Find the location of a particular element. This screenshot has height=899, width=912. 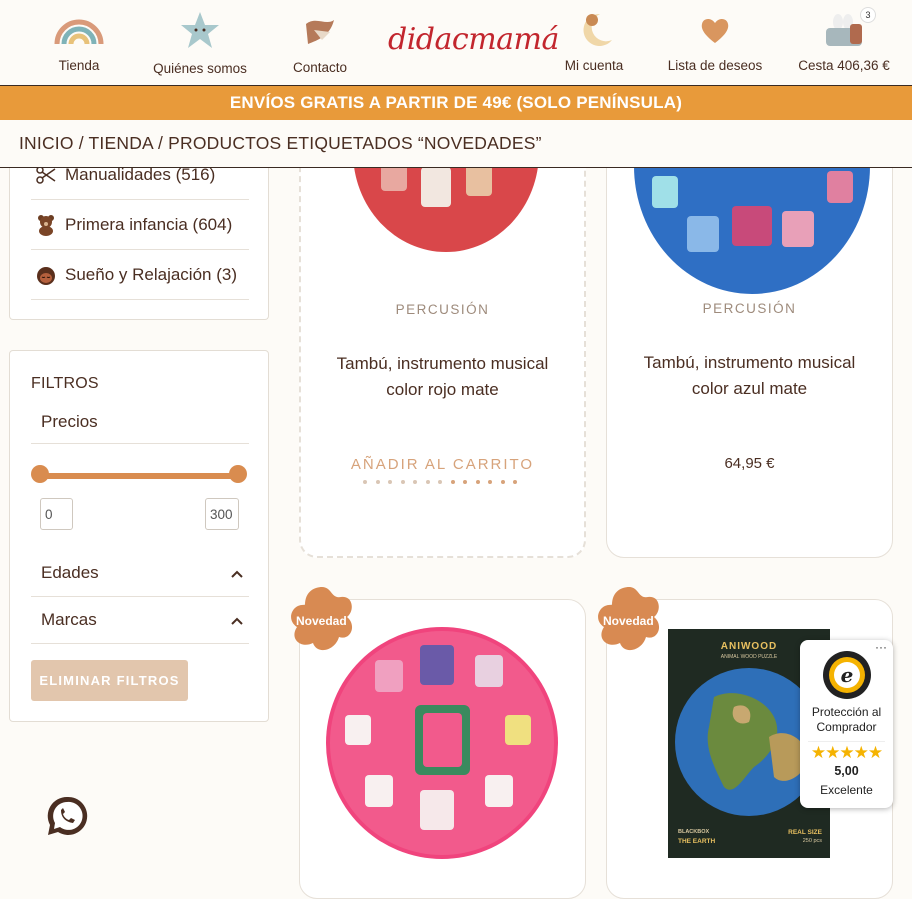

nav-lista-deseos: Lista de deseos is located at coordinates (715, 43).